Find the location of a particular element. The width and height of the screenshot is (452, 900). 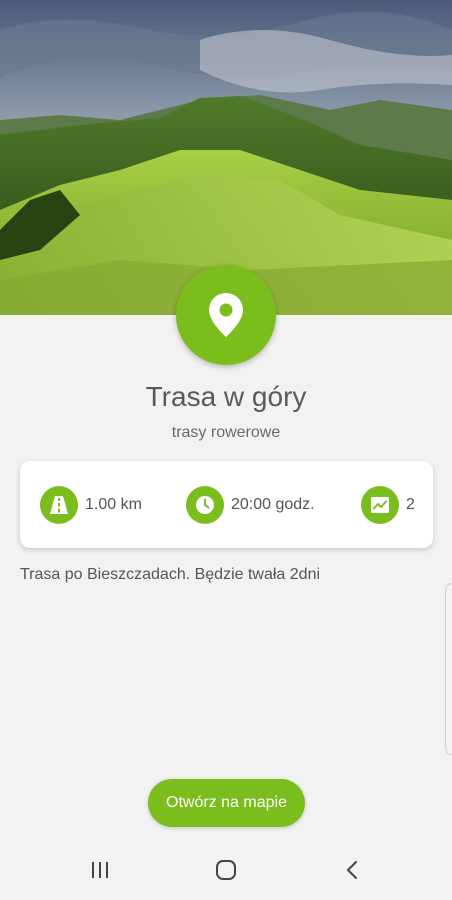

time-stat: 20:00 godz. is located at coordinates (250, 505).